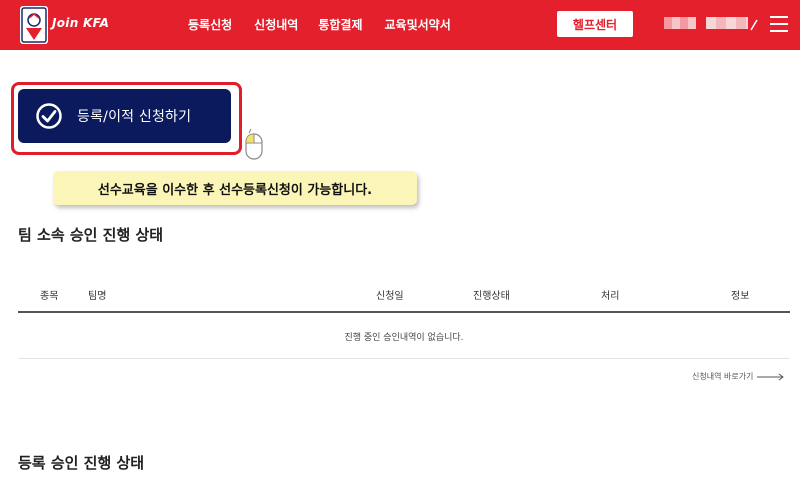  Describe the element at coordinates (404, 337) in the screenshot. I see `empty-table-row: 진행 중인 승인내역이 없습니다.` at that location.